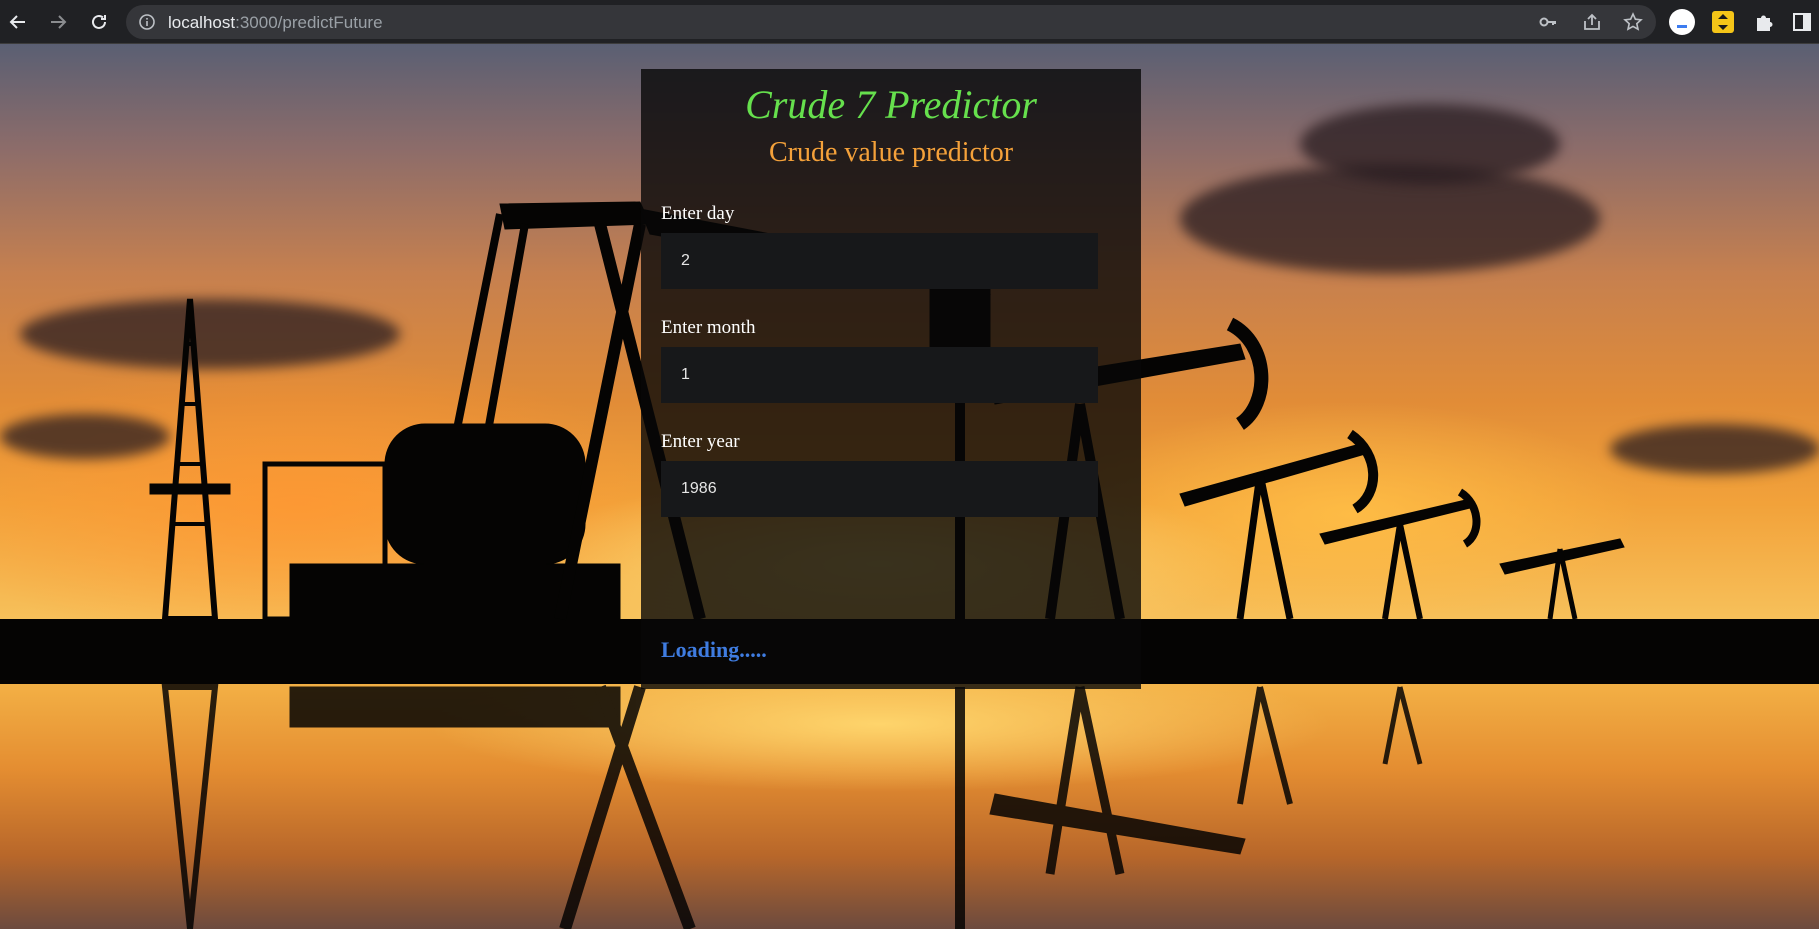 The width and height of the screenshot is (1819, 929). What do you see at coordinates (147, 24) in the screenshot?
I see `info-icon` at bounding box center [147, 24].